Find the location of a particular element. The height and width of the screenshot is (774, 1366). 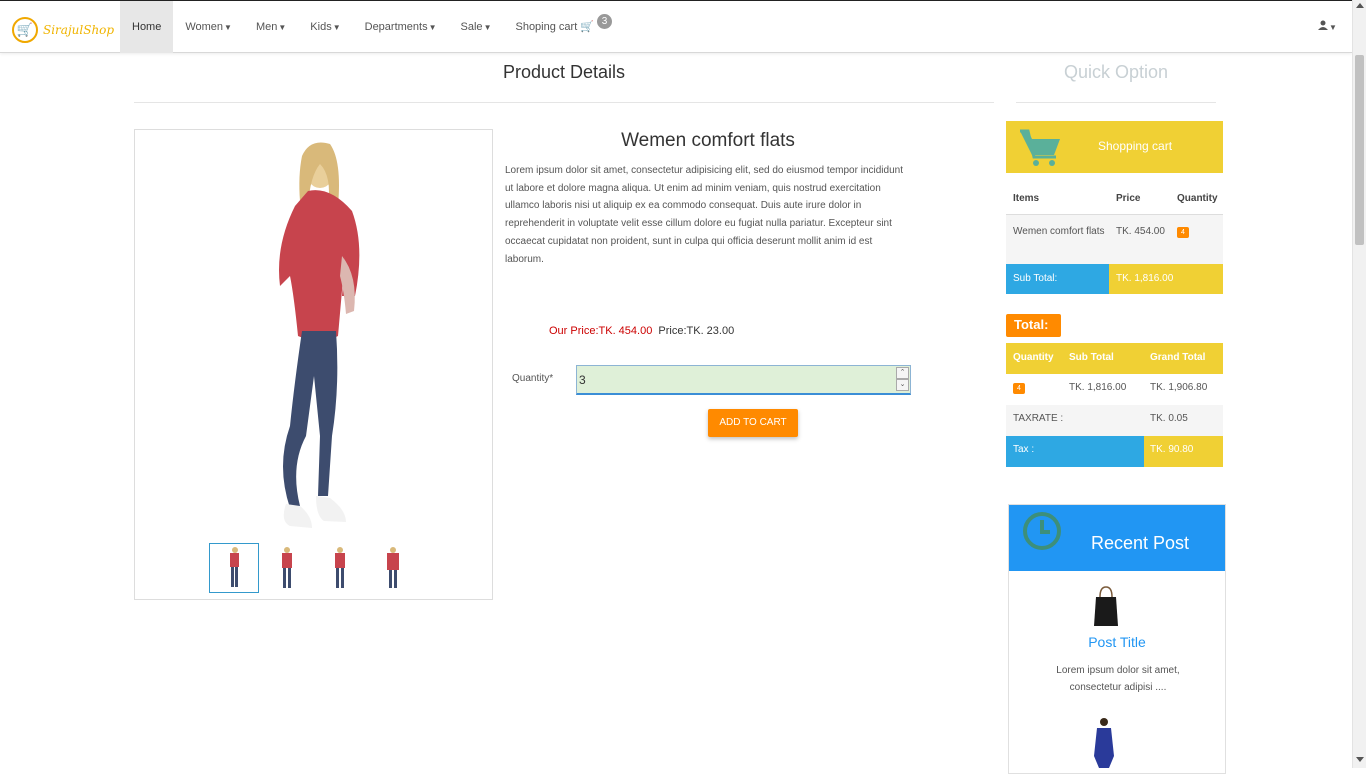

shopping-cart-title: Shopping cart is located at coordinates (1135, 146).